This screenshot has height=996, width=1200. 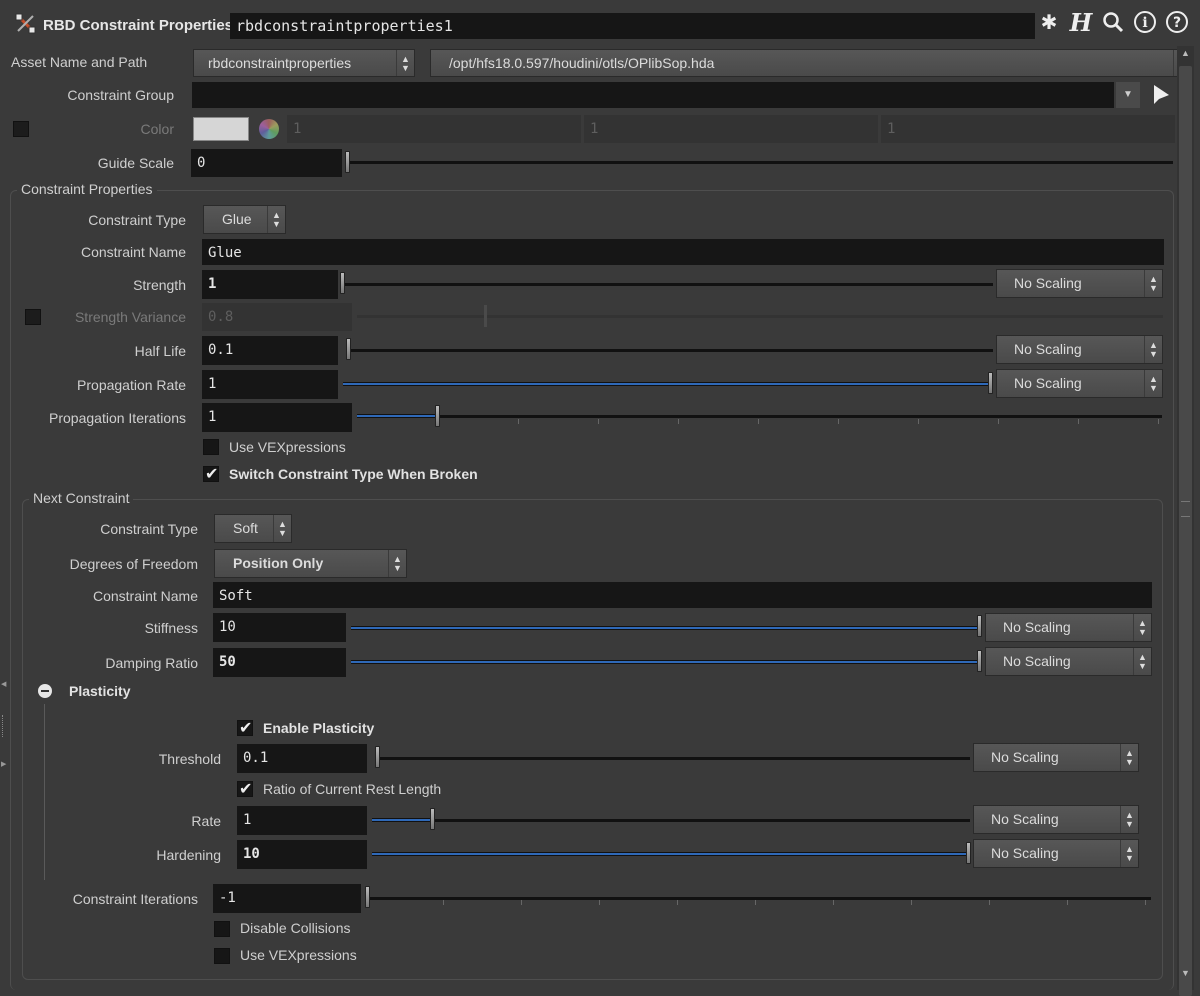 I want to click on stiffness-slider-handle, so click(x=979, y=626).